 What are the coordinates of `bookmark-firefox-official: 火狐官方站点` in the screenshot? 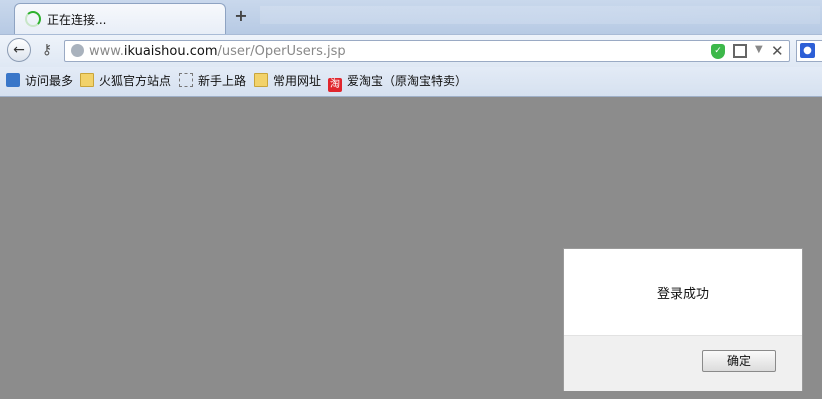 It's located at (125, 82).